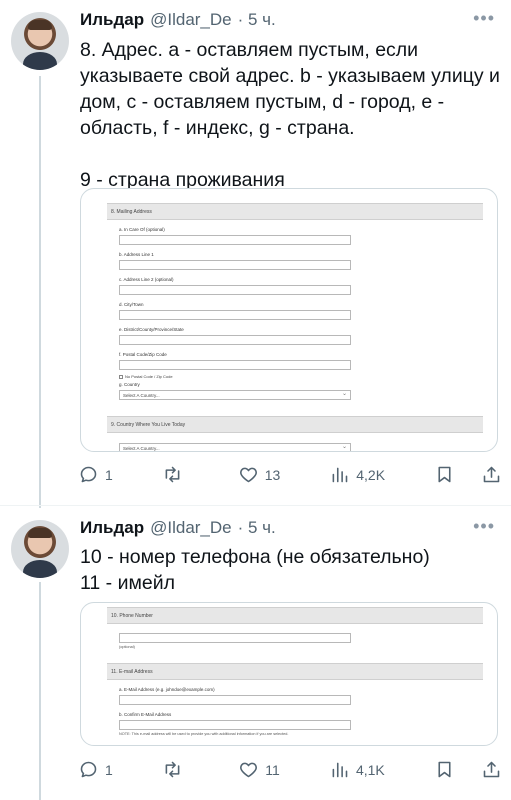 This screenshot has height=800, width=511. I want to click on like-button: 13, so click(259, 474).